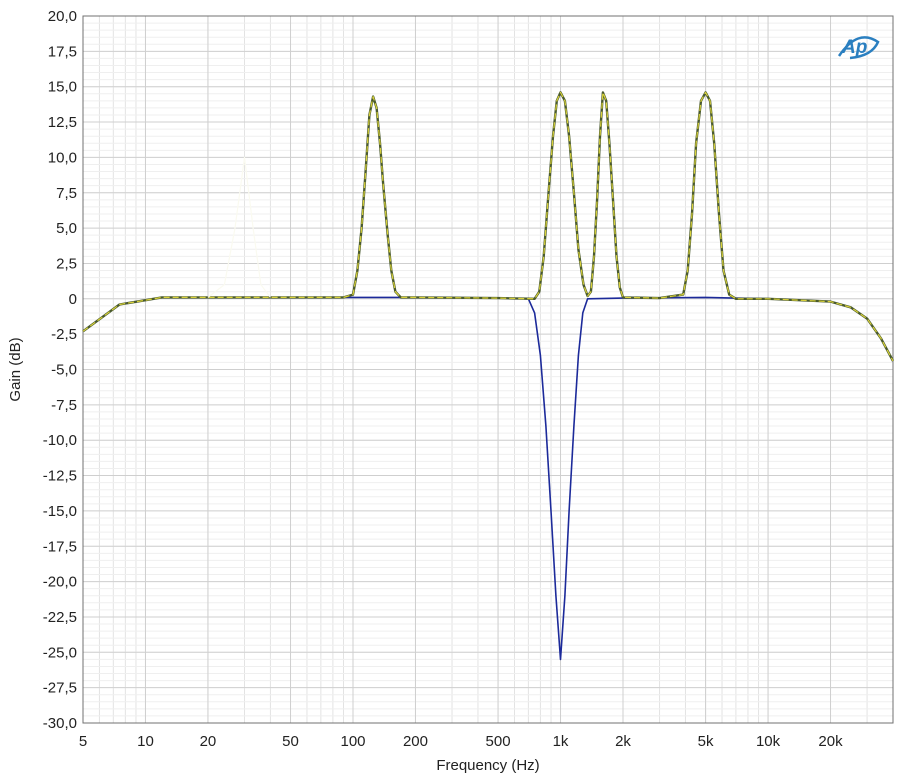 The image size is (900, 783). Describe the element at coordinates (854, 47) in the screenshot. I see `logo-text: Ap` at that location.